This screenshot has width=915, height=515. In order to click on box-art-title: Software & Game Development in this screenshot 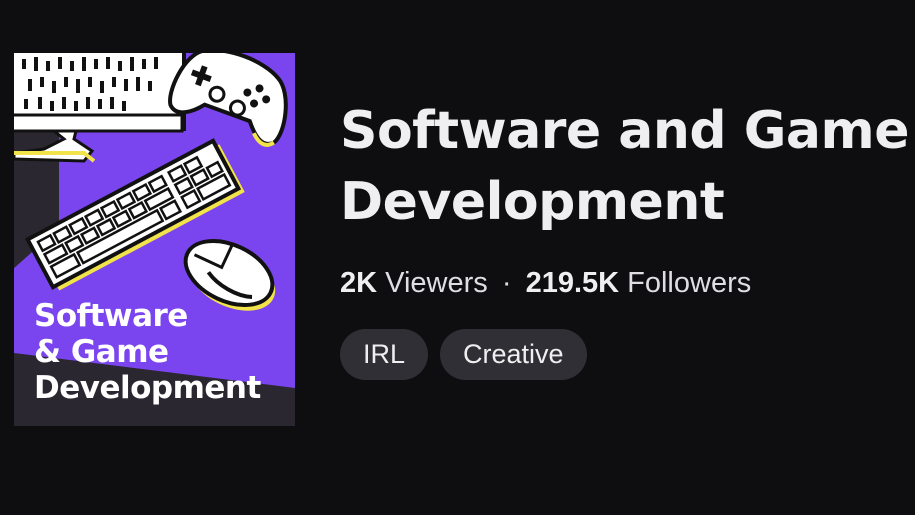, I will do `click(147, 352)`.